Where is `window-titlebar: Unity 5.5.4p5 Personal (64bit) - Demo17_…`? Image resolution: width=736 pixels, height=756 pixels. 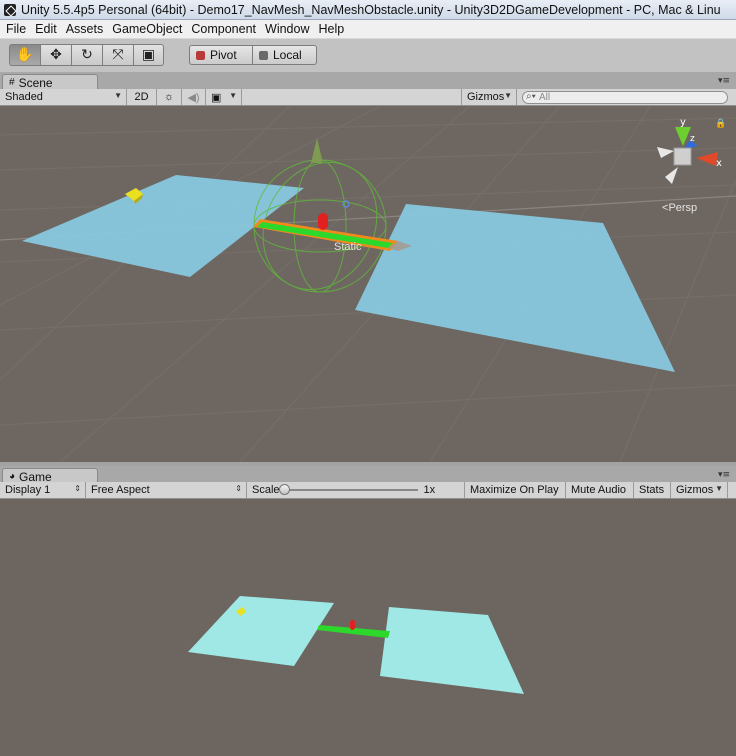
window-titlebar: Unity 5.5.4p5 Personal (64bit) - Demo17_… is located at coordinates (368, 10).